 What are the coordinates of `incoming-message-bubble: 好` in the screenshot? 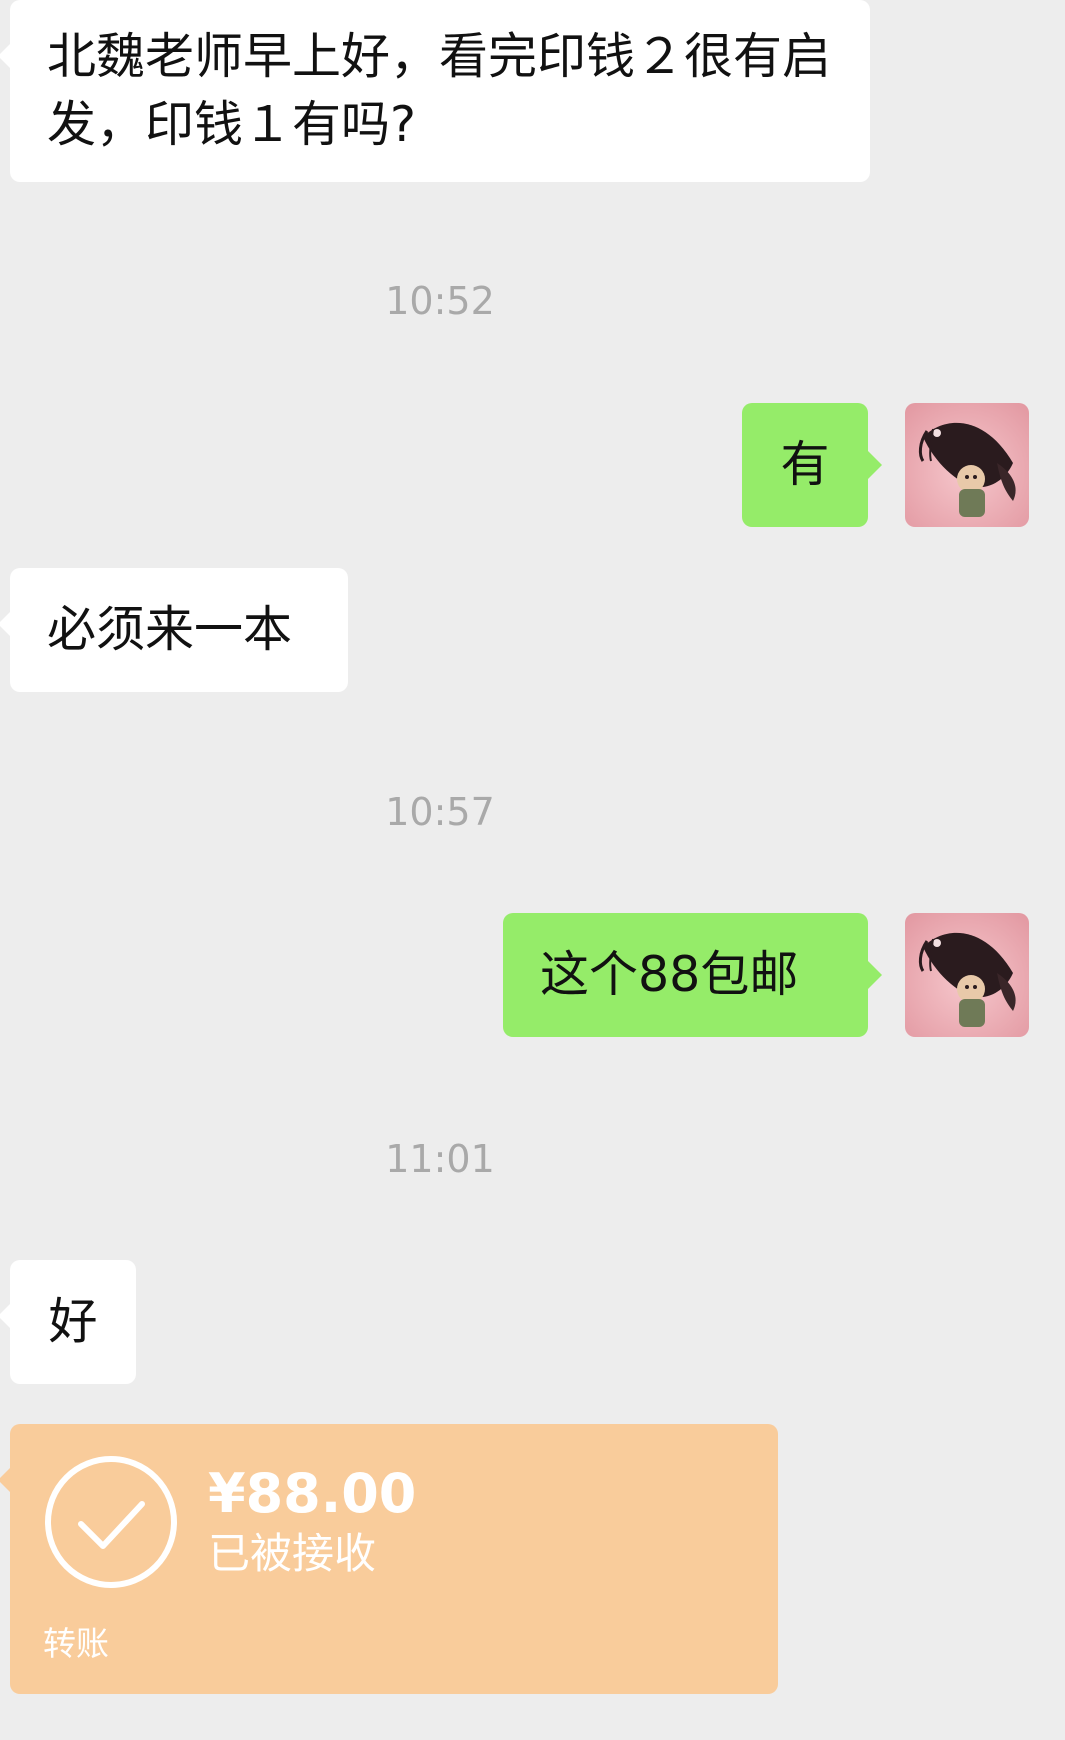 It's located at (68, 1322).